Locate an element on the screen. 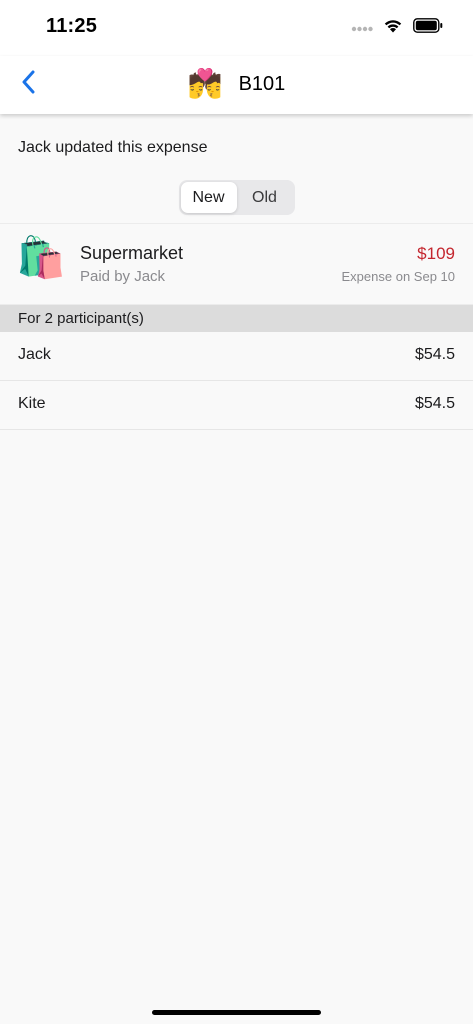  participant-row: Jack $54.5 is located at coordinates (236, 356).